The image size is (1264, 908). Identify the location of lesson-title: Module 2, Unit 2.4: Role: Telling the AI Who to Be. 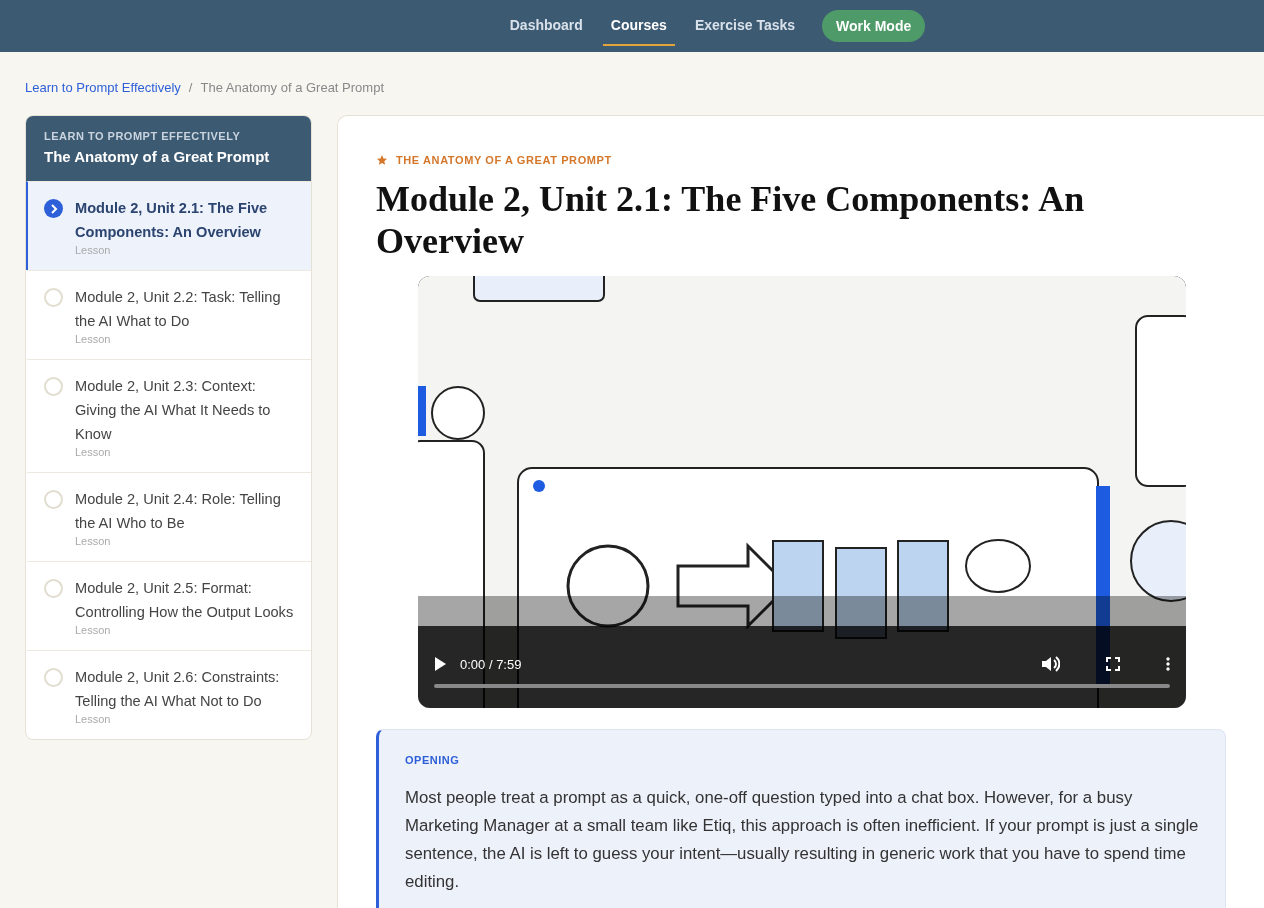
(178, 511).